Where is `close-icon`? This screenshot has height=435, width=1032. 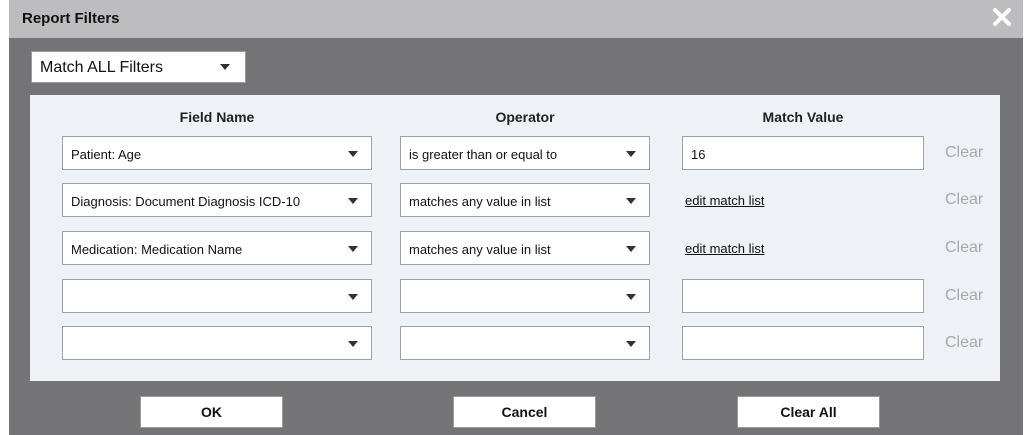 close-icon is located at coordinates (1002, 17).